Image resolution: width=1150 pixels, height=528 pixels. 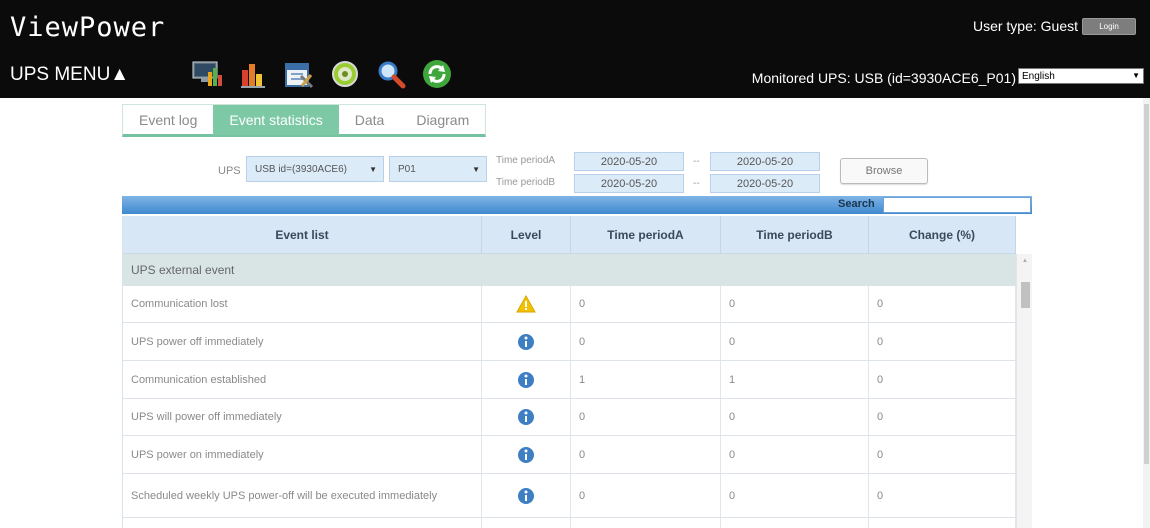 I want to click on tab-event-log: Event log, so click(x=168, y=120).